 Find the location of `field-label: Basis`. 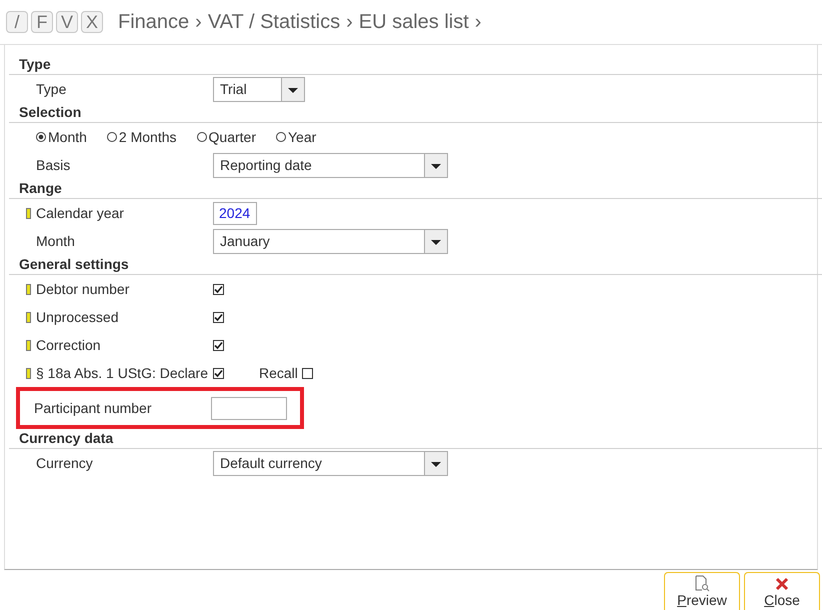

field-label: Basis is located at coordinates (54, 165).